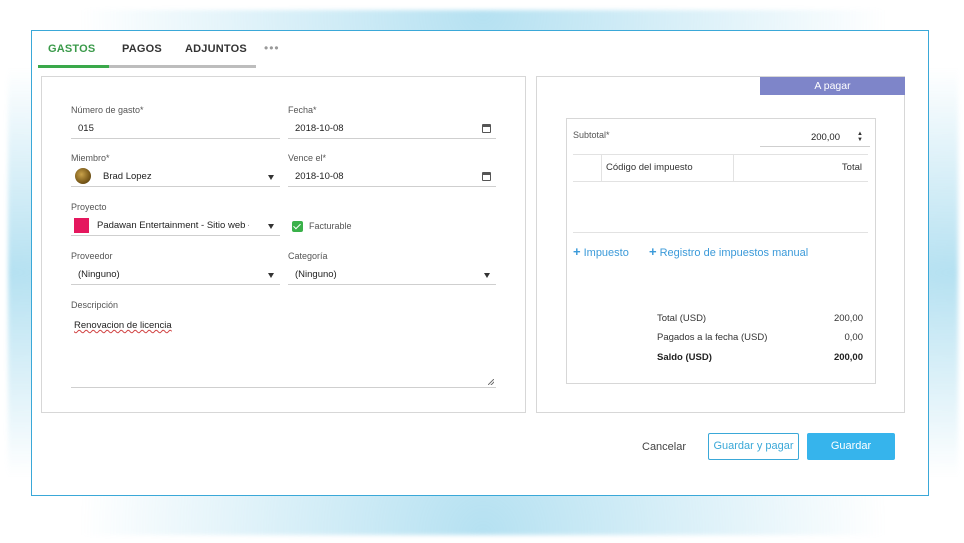  I want to click on due-date-input: 2018-10-08, so click(392, 177).